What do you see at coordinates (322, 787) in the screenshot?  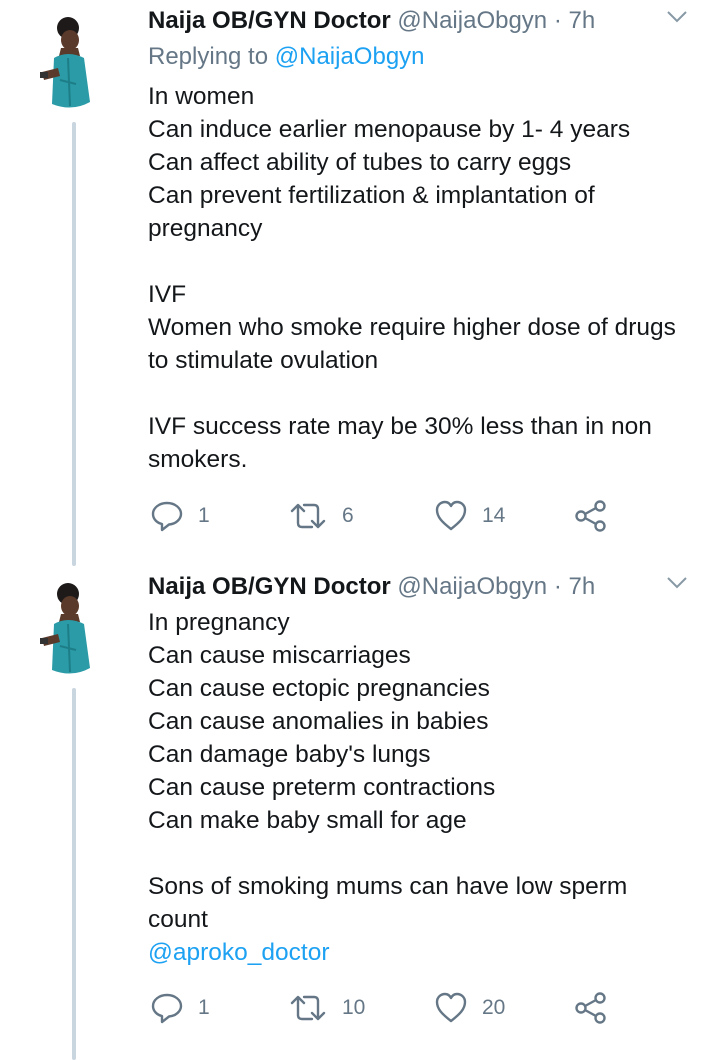 I see `tweet-line: Can cause preterm contractions` at bounding box center [322, 787].